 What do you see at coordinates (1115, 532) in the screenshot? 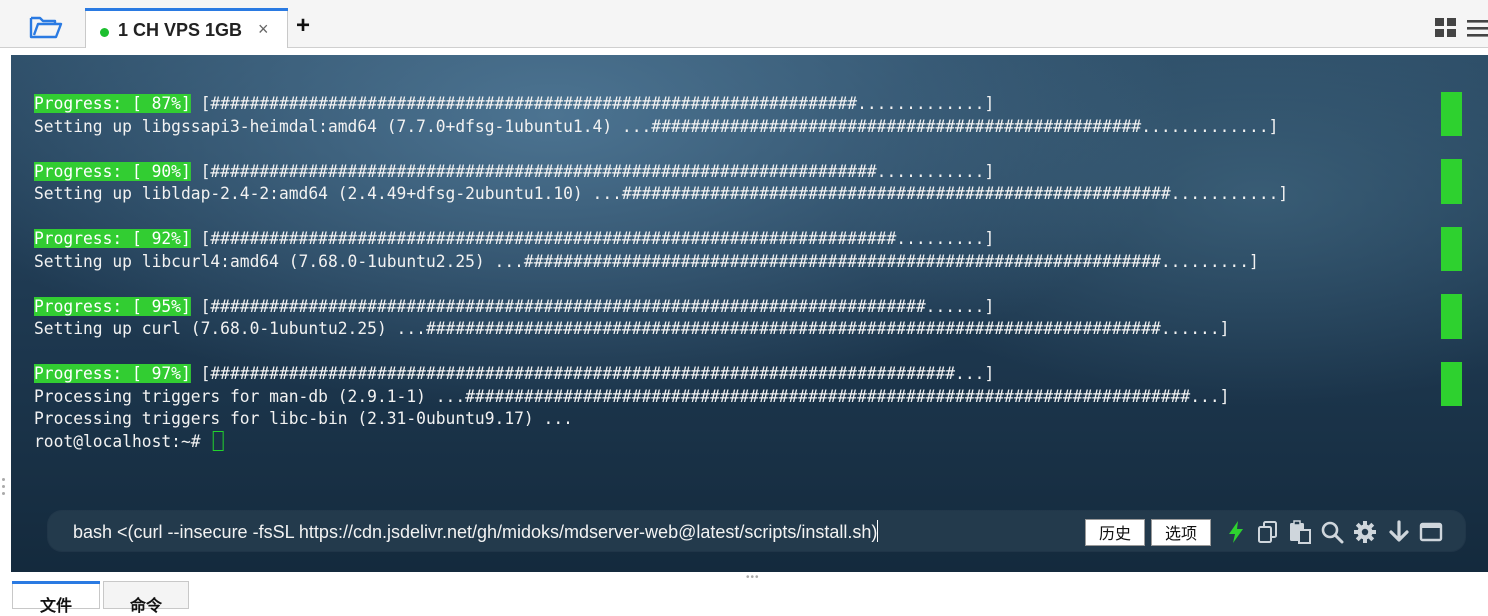
I see `history-button: 历史` at bounding box center [1115, 532].